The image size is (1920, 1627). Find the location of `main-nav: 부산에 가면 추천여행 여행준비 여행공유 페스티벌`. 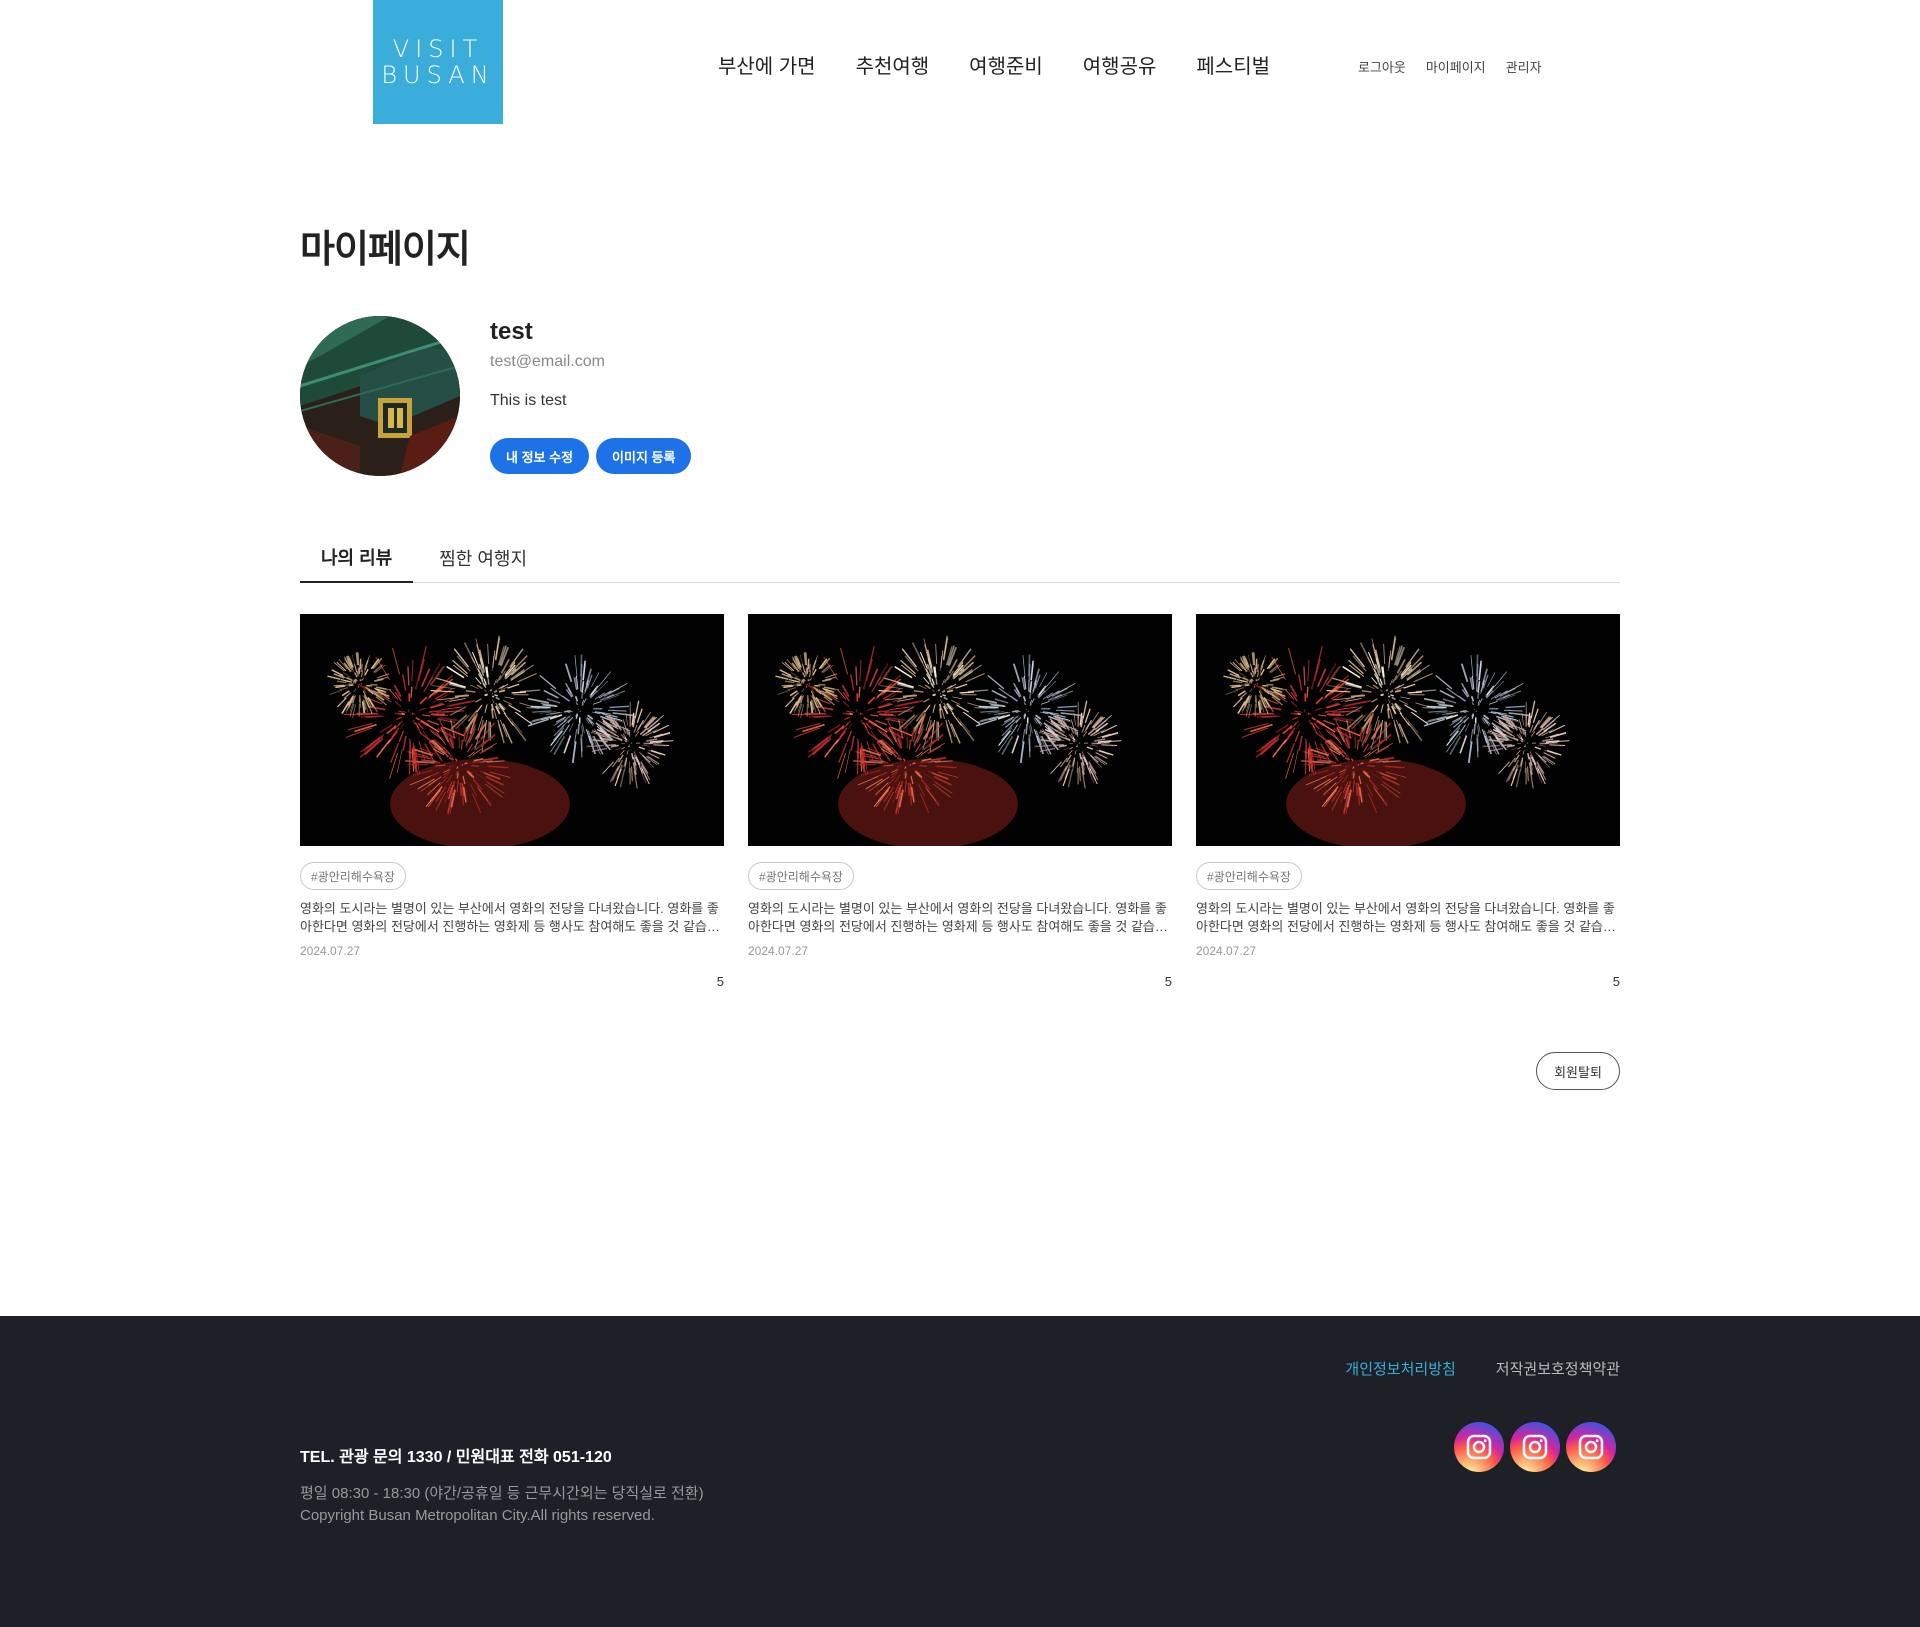

main-nav: 부산에 가면 추천여행 여행준비 여행공유 페스티벌 is located at coordinates (994, 64).